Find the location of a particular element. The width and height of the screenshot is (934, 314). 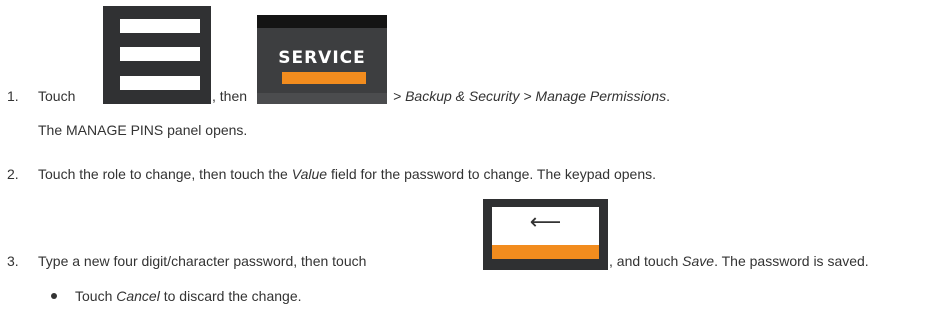

save-label: Save is located at coordinates (698, 261).